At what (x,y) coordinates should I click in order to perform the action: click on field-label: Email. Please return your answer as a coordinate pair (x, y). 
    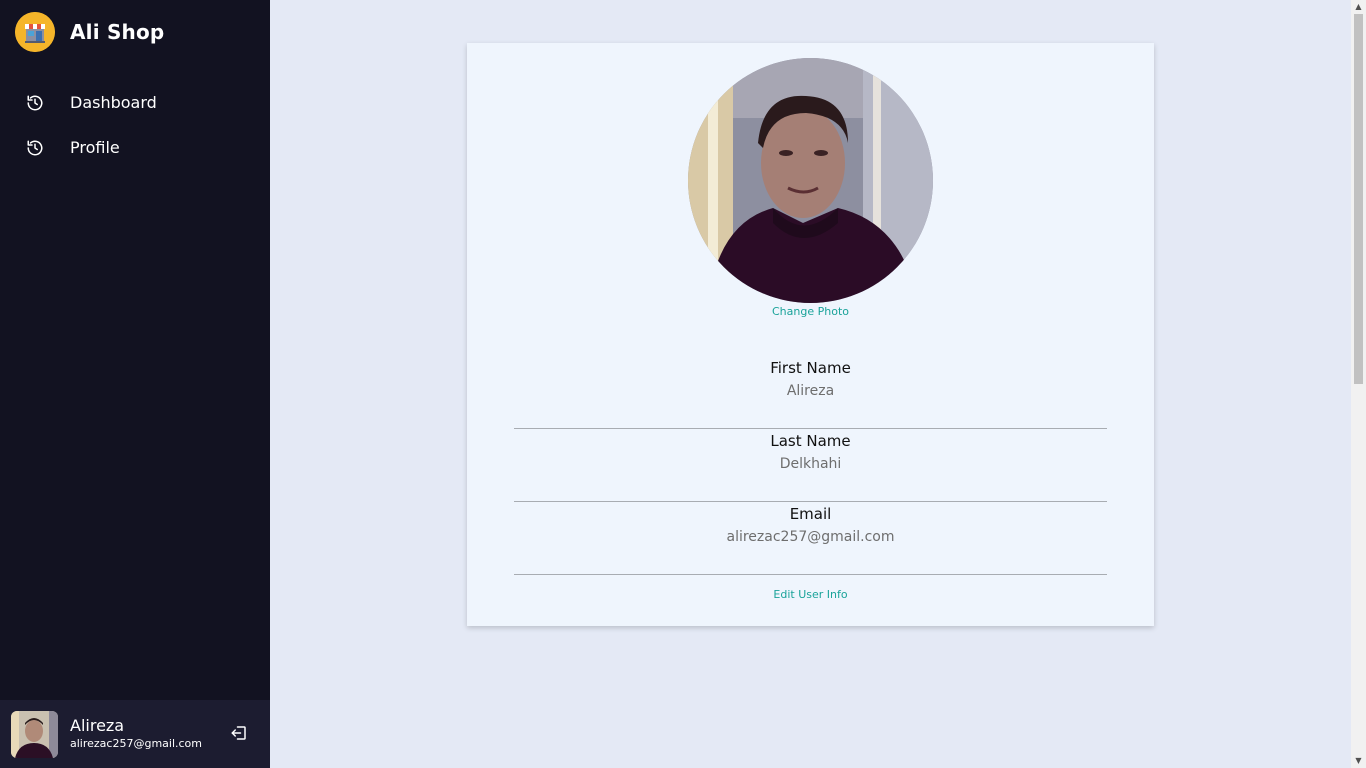
    Looking at the image, I should click on (810, 514).